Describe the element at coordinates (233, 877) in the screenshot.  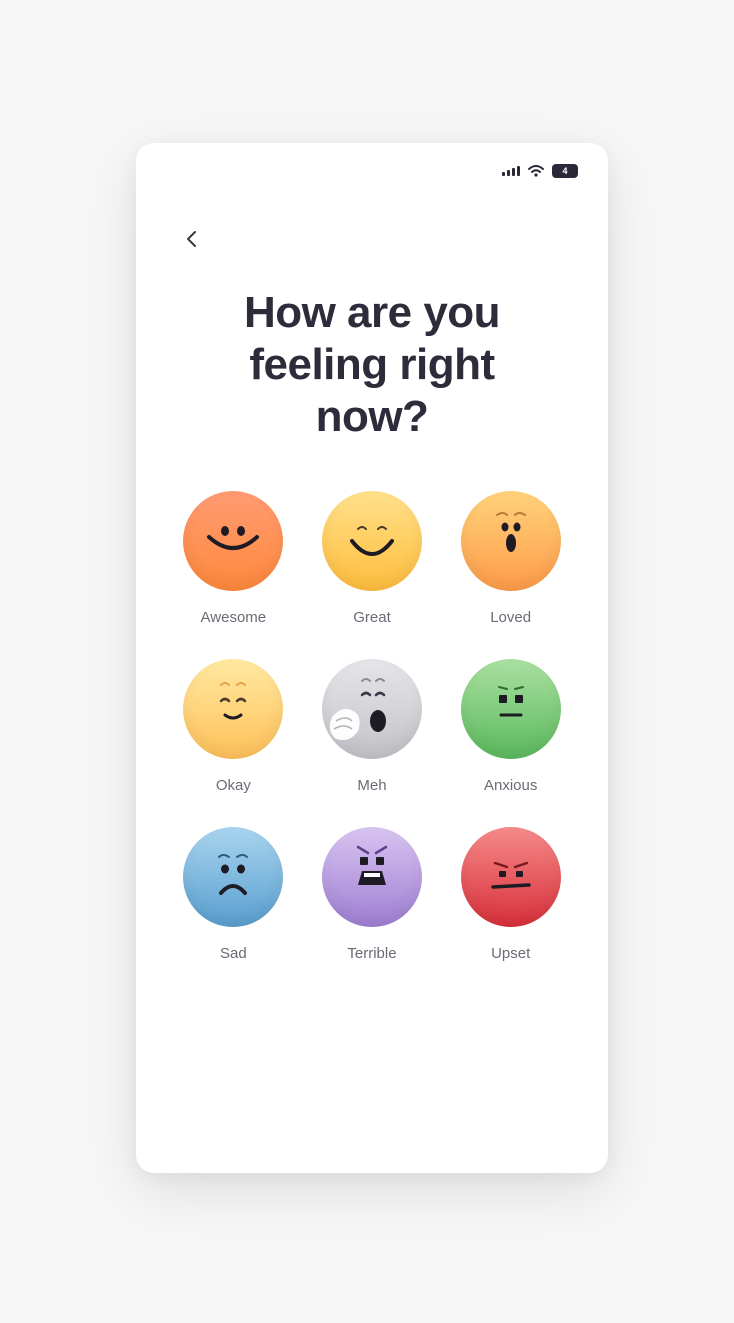
I see `sad-face-icon` at that location.